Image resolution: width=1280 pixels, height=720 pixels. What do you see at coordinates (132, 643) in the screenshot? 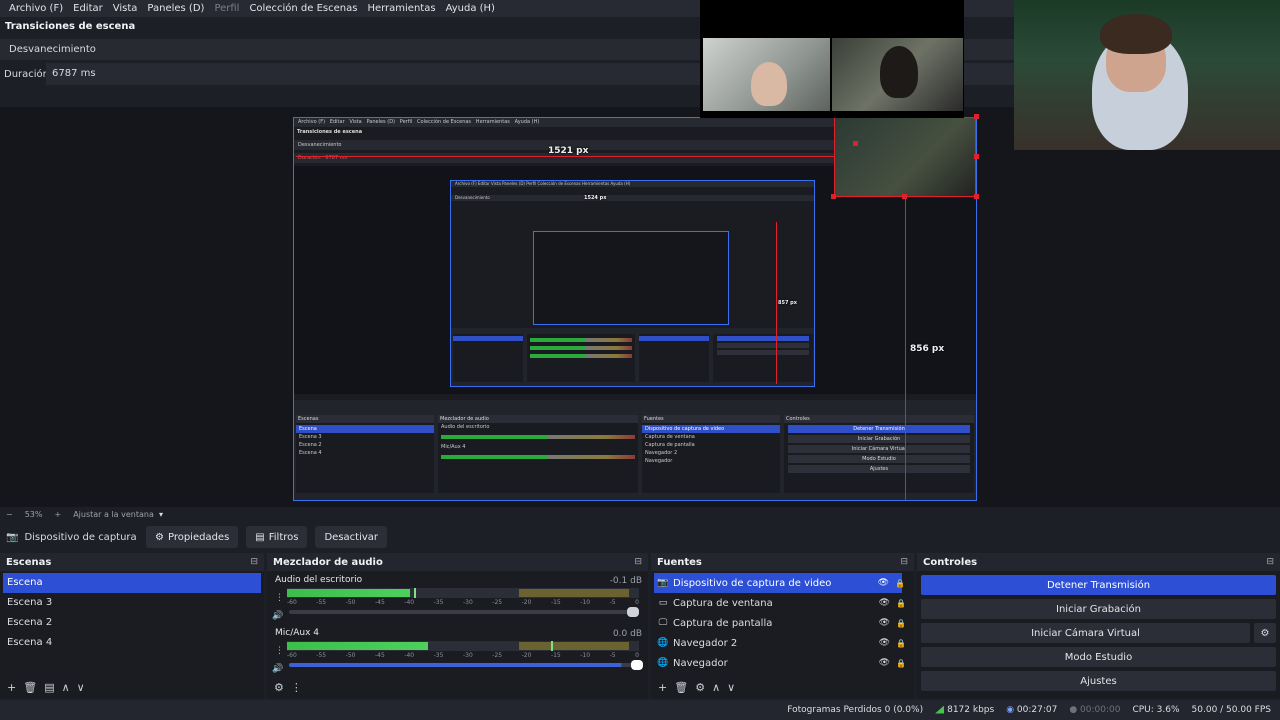
I see `scene-item: Escena 4` at bounding box center [132, 643].